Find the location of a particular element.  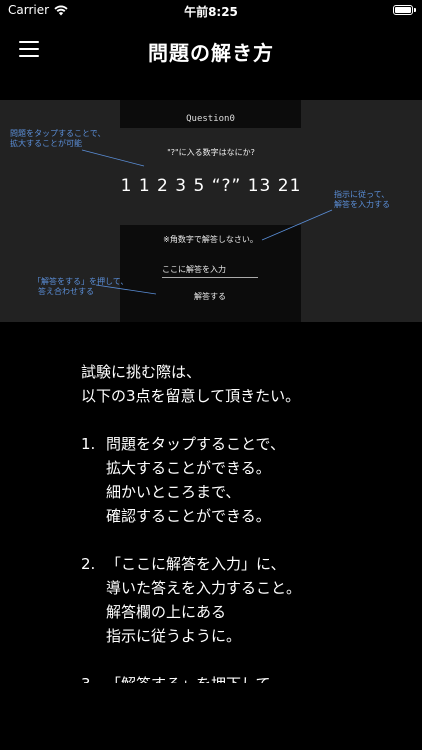

callout-follow: 指示に従って、 解答を入力する is located at coordinates (362, 200).